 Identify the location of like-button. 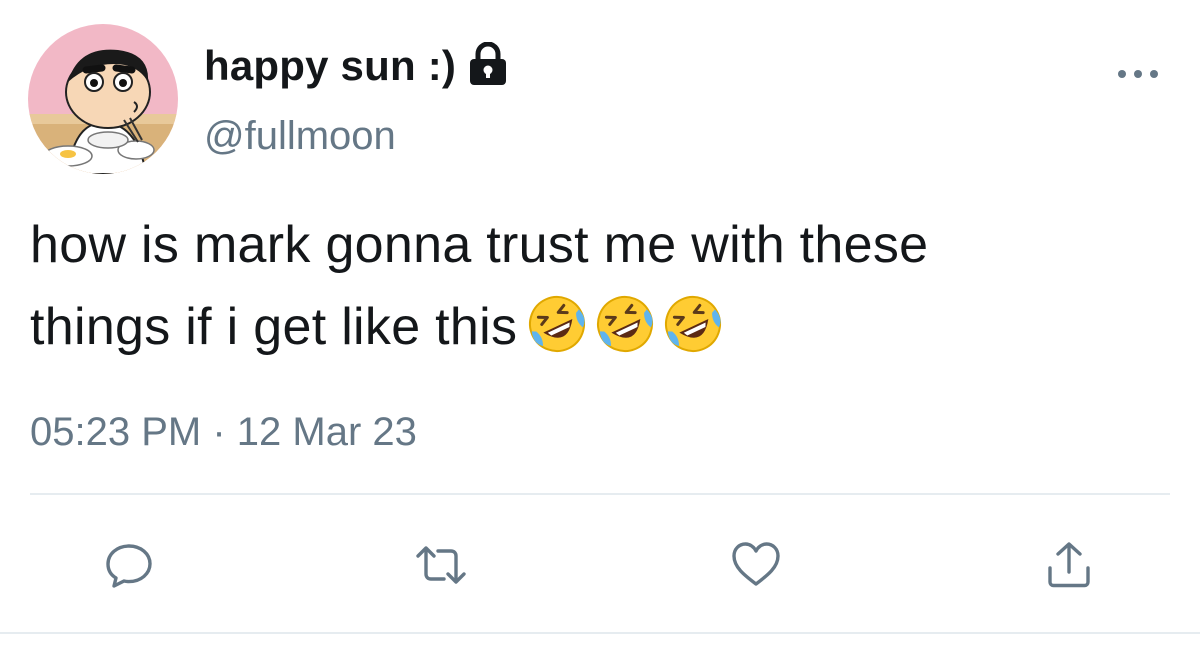
(755, 565).